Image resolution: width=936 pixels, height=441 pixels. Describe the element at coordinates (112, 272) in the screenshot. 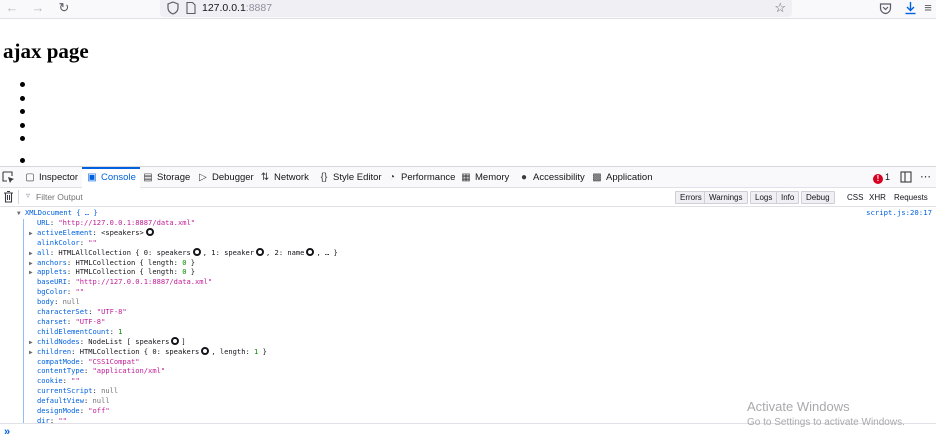

I see `console-row: ▶ applets: HTMLCollection { length: 0 }` at that location.